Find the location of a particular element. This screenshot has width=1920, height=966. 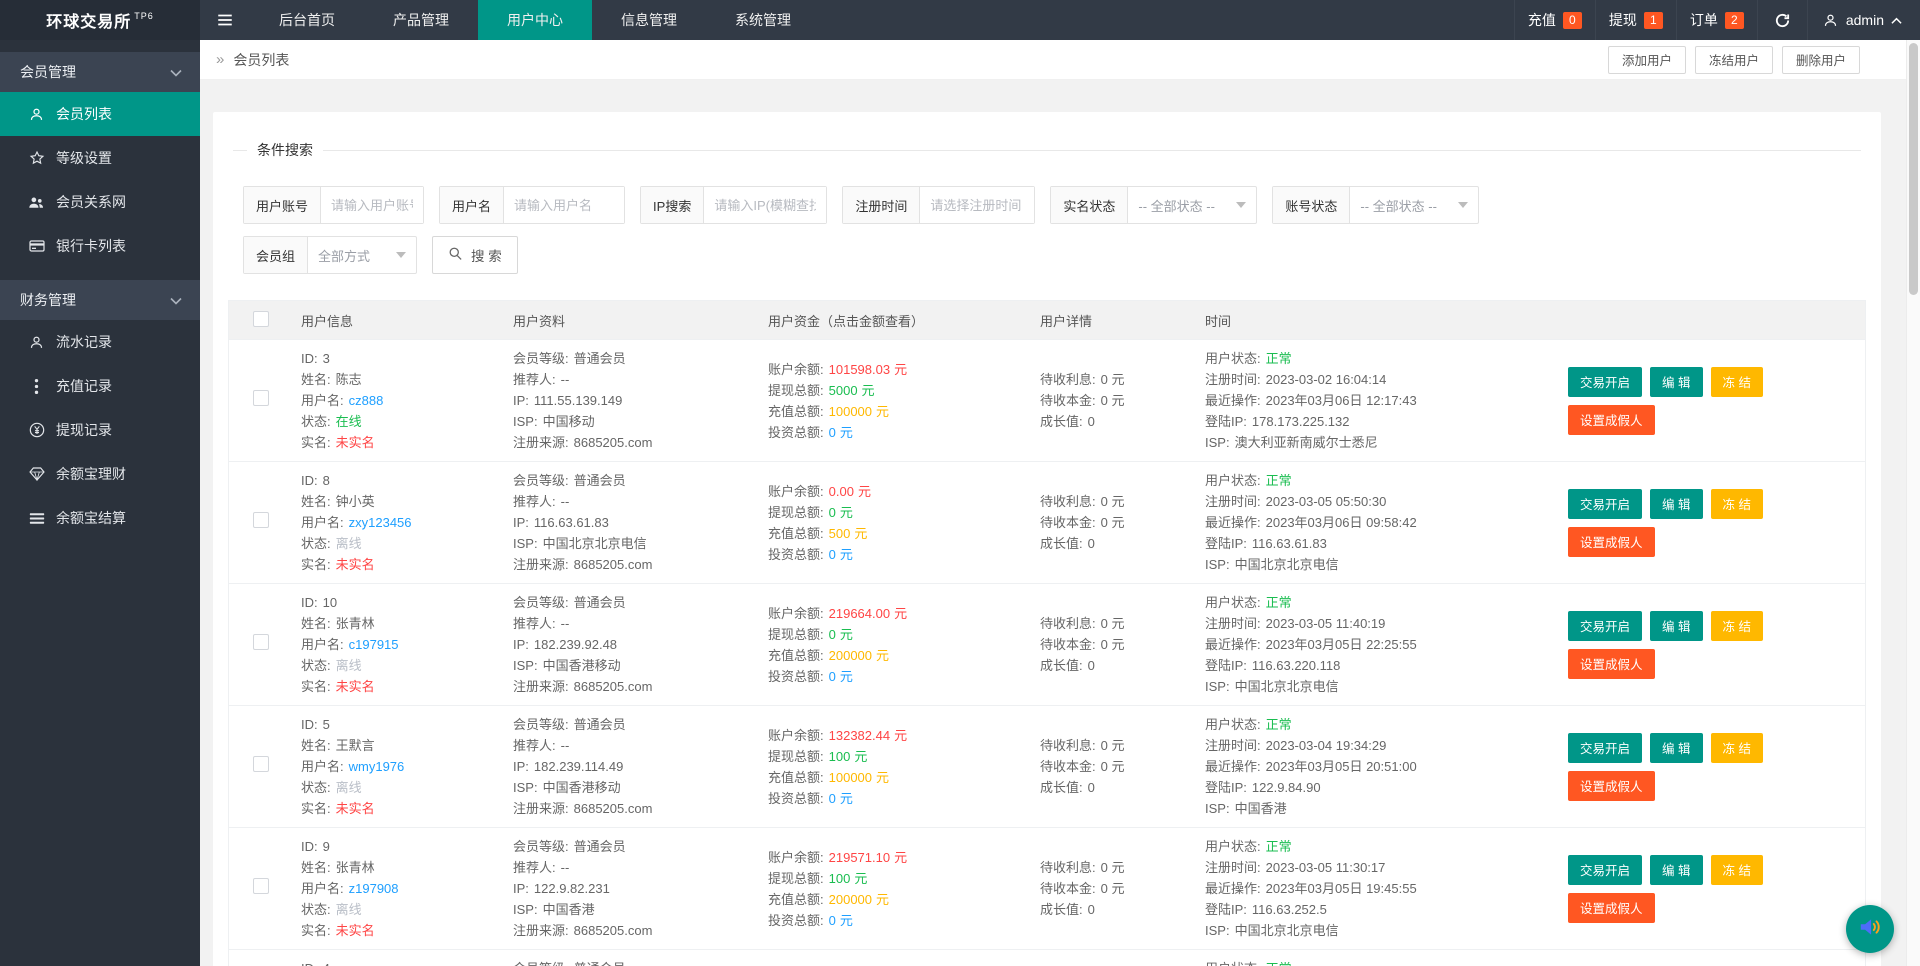

sidebar-item-level-settings: 等级设置 is located at coordinates (100, 158).